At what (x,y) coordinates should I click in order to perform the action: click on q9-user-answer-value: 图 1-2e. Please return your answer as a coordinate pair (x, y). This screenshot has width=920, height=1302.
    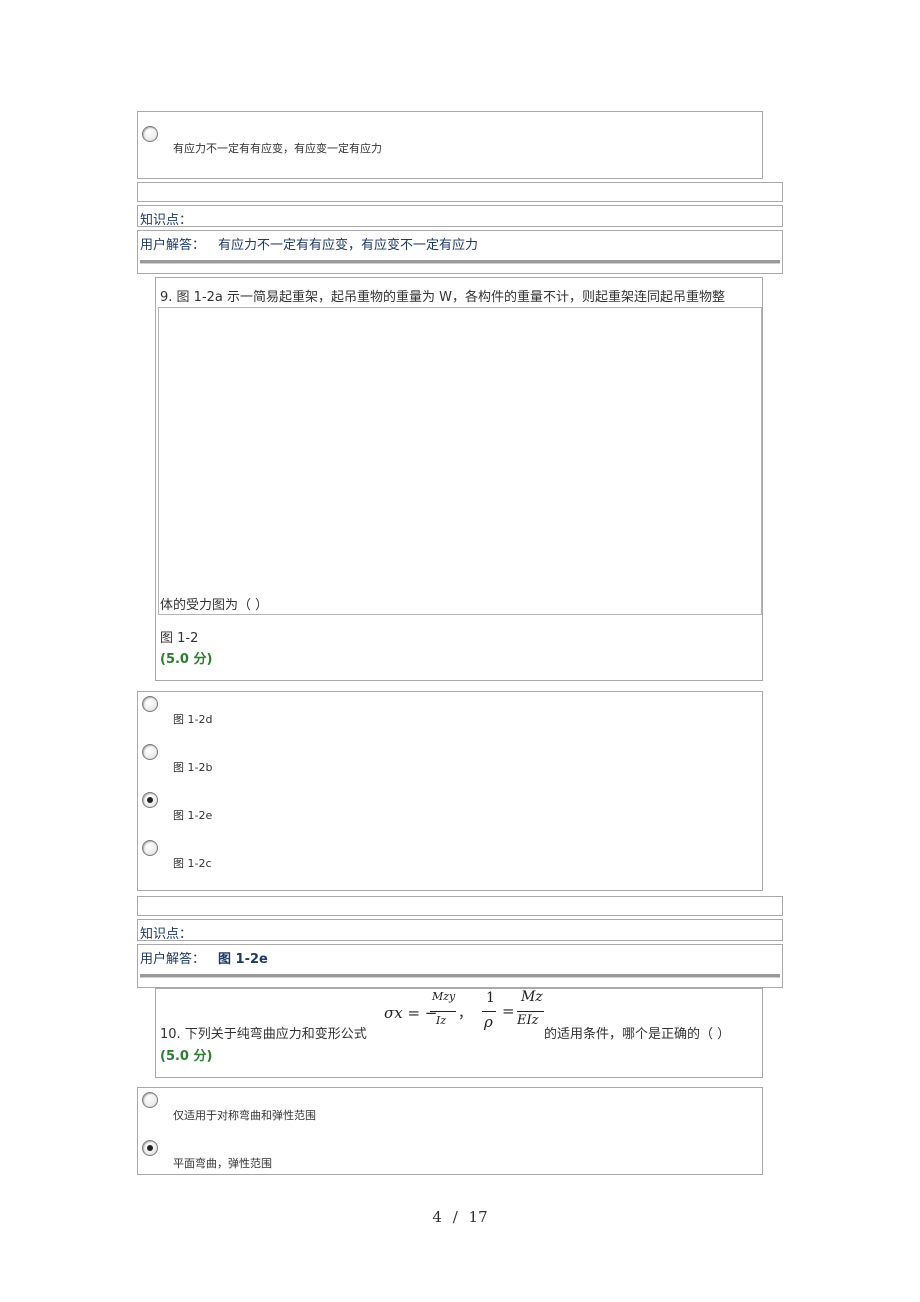
    Looking at the image, I should click on (243, 959).